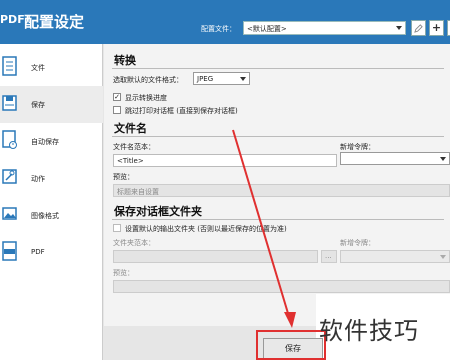  Describe the element at coordinates (123, 273) in the screenshot. I see `folder-preview-label: 预览：` at that location.